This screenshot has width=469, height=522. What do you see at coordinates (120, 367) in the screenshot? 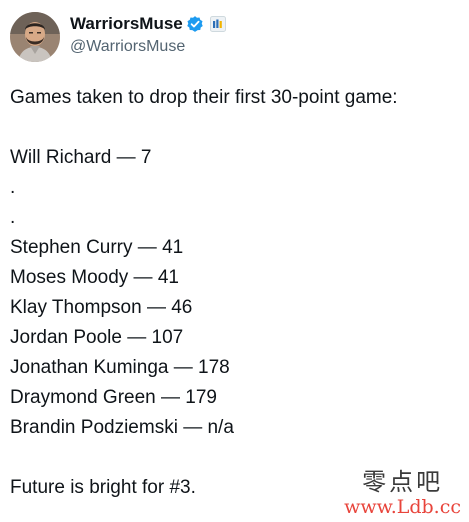
I see `list-item: Jonathan Kuminga — 178` at bounding box center [120, 367].